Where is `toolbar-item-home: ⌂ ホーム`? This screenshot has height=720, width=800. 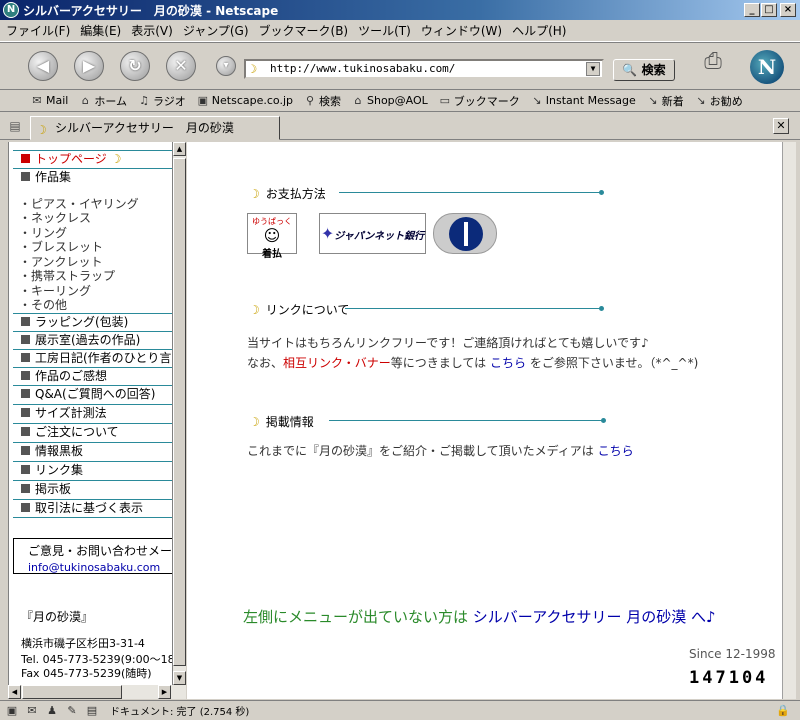 toolbar-item-home: ⌂ ホーム is located at coordinates (102, 101).